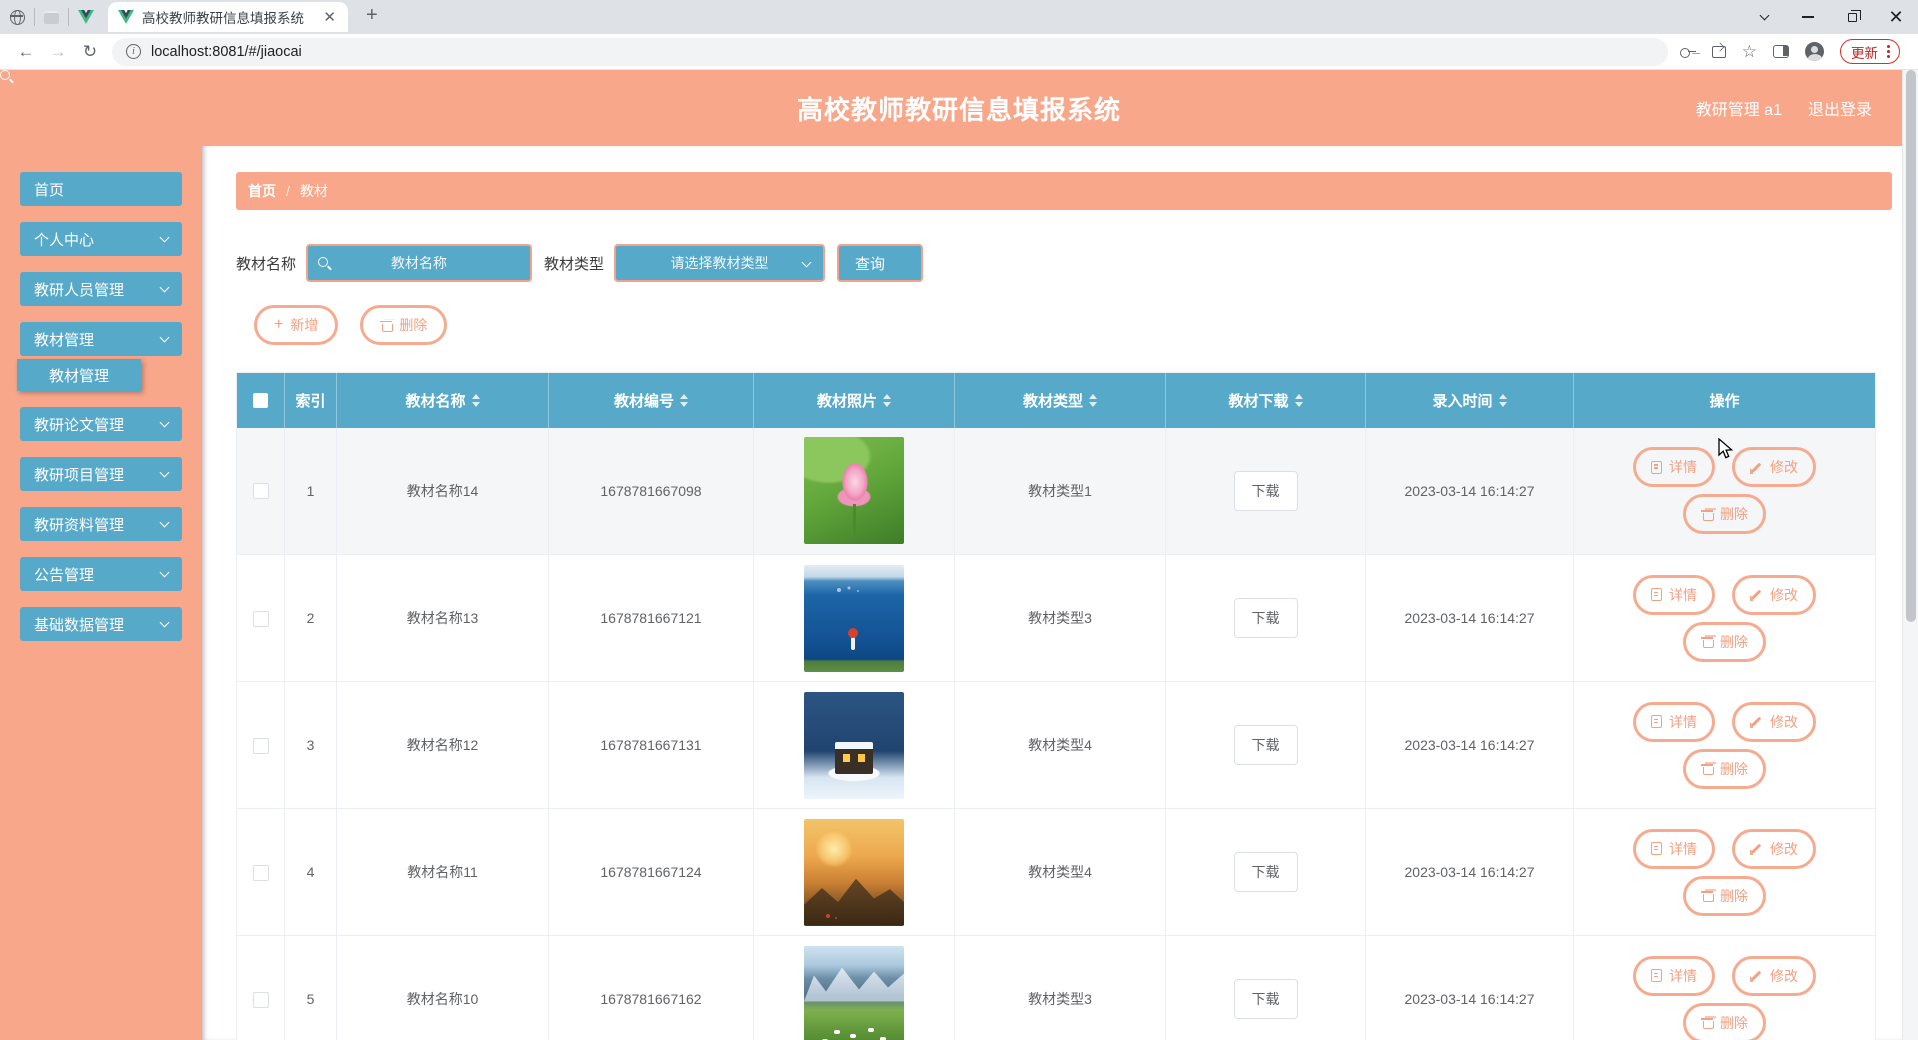 The width and height of the screenshot is (1918, 1040). I want to click on scrollbar-thumb, so click(1910, 346).